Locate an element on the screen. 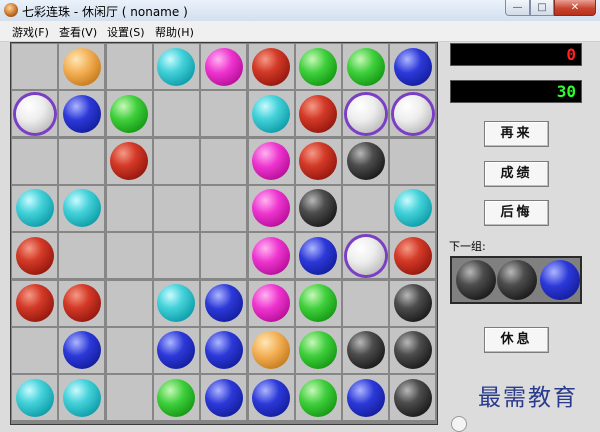  maximize-icon: □ is located at coordinates (542, 7).